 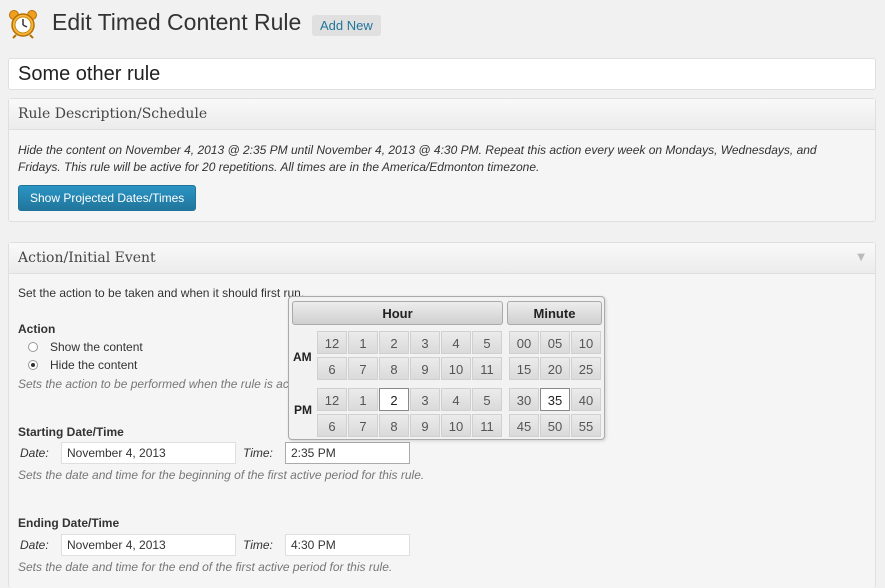 What do you see at coordinates (586, 342) in the screenshot?
I see `minute-cell: 10` at bounding box center [586, 342].